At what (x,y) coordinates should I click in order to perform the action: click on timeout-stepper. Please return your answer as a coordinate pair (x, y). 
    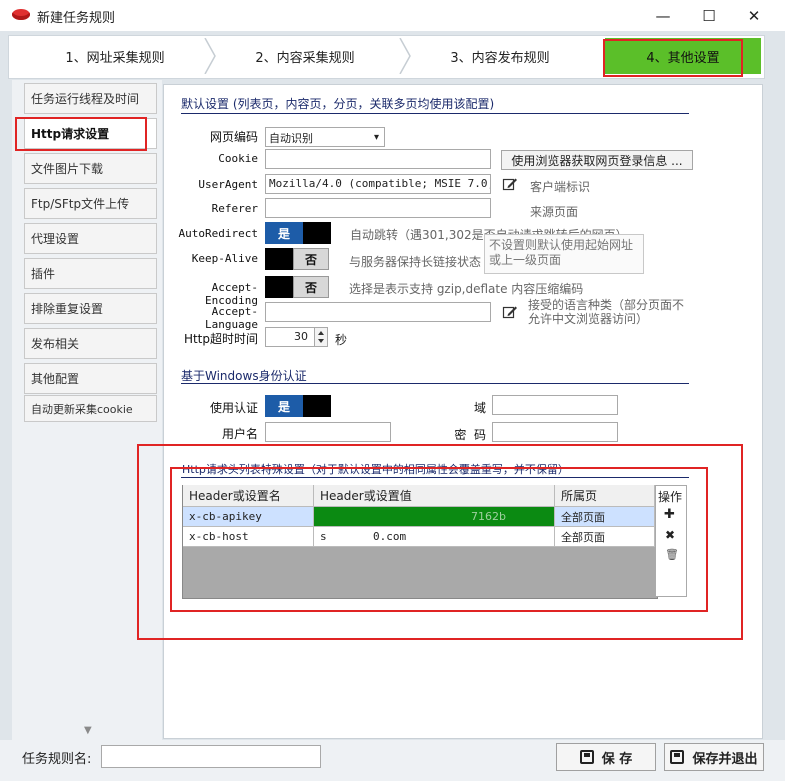
    Looking at the image, I should click on (321, 337).